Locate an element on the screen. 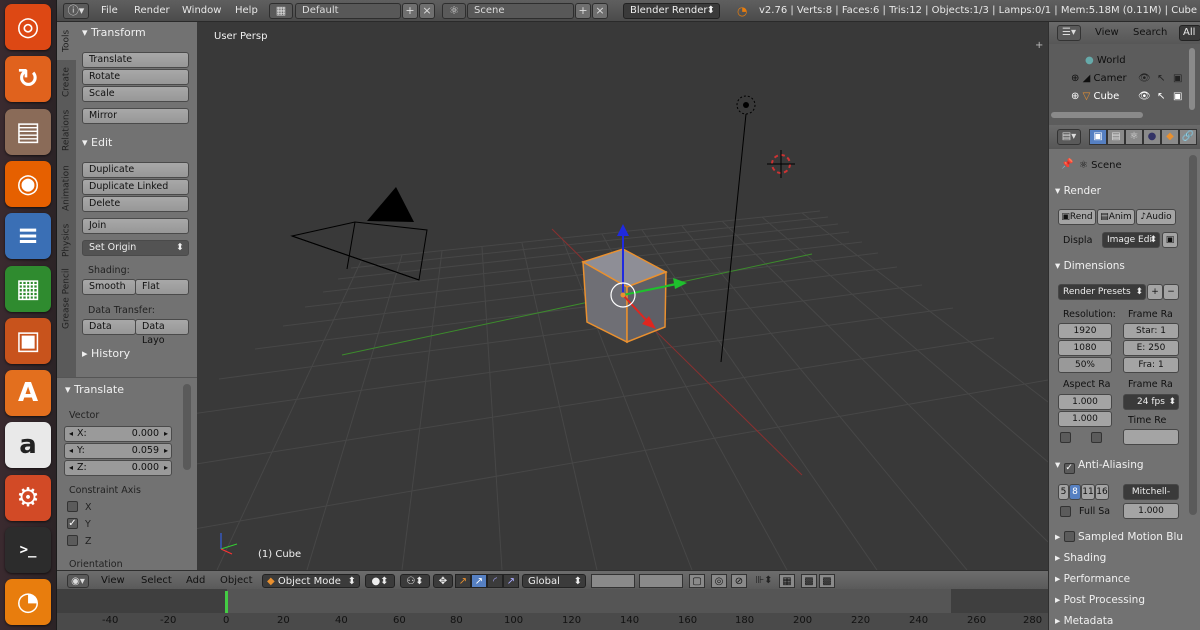  world-context-icon: ● is located at coordinates (1152, 137).